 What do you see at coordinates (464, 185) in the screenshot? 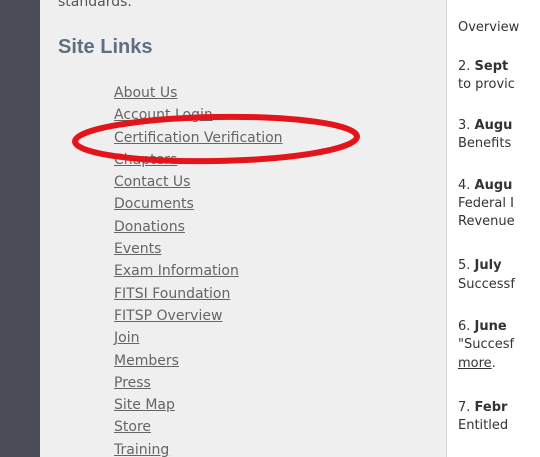
I see `news-item-number: 4.` at bounding box center [464, 185].